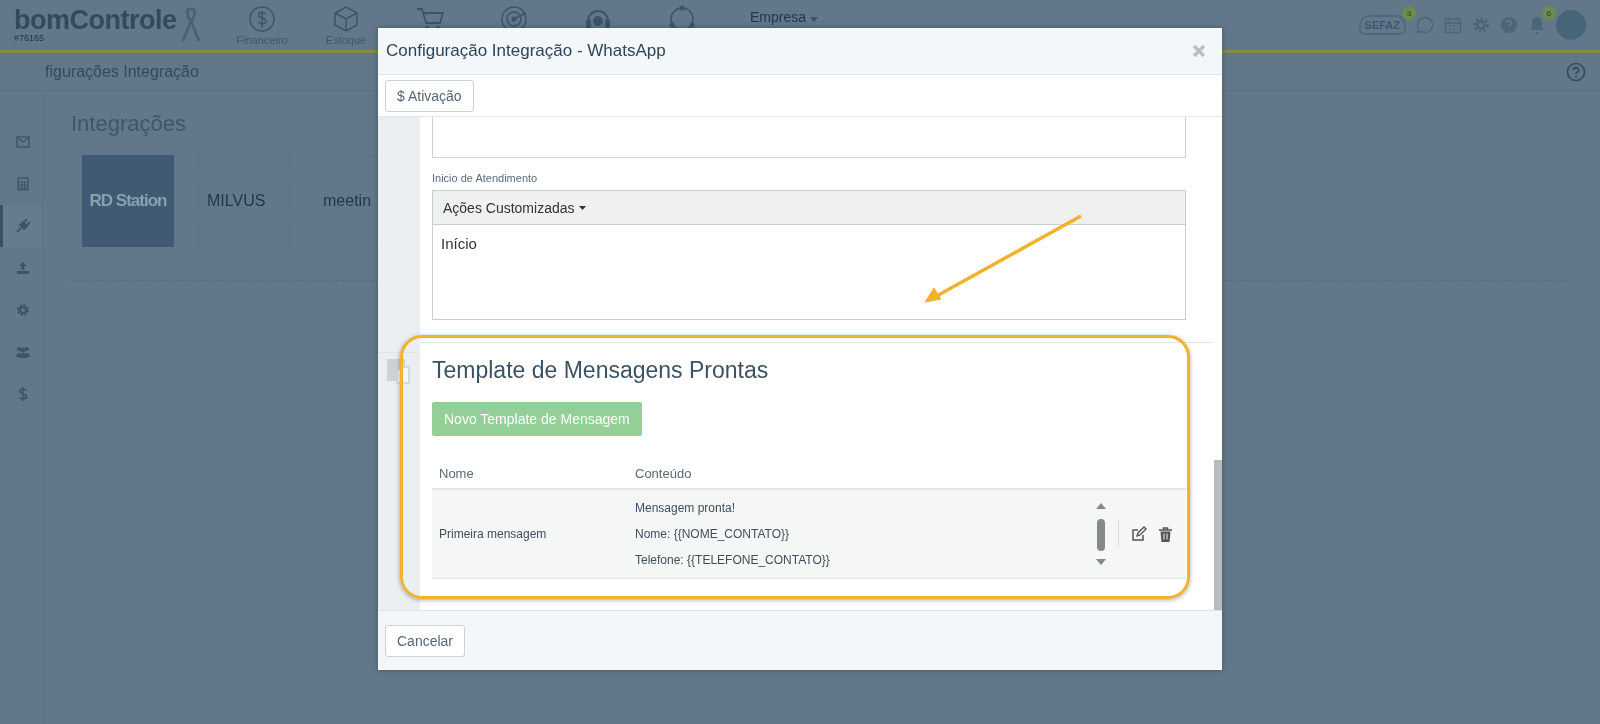 This screenshot has height=724, width=1600. I want to click on box-icon, so click(346, 19).